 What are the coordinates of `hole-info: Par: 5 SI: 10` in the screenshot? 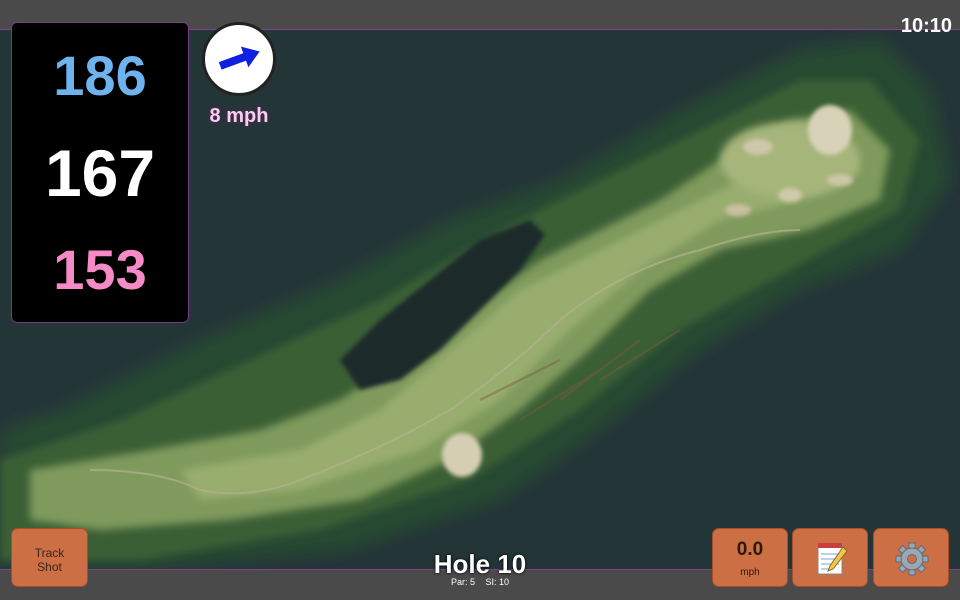 It's located at (480, 582).